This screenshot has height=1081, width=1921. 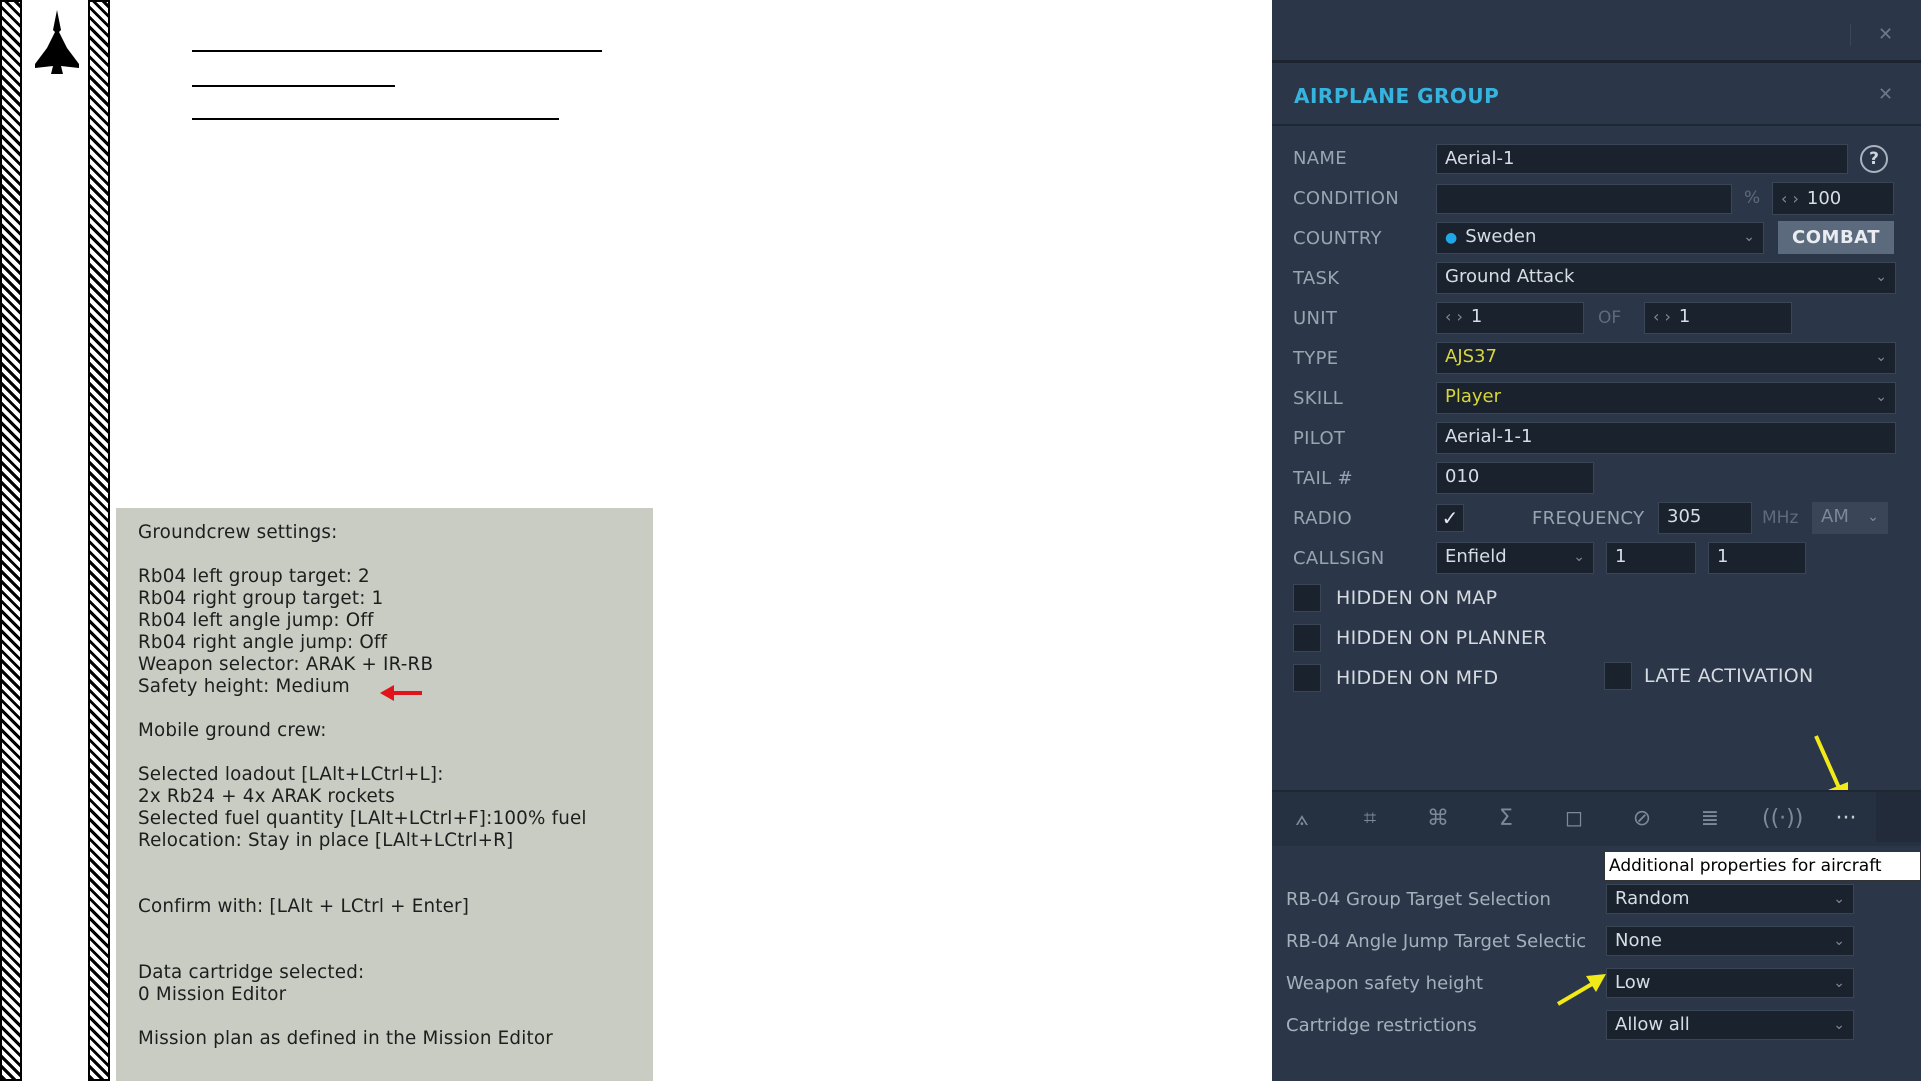 What do you see at coordinates (1473, 396) in the screenshot?
I see `skill-value: Player` at bounding box center [1473, 396].